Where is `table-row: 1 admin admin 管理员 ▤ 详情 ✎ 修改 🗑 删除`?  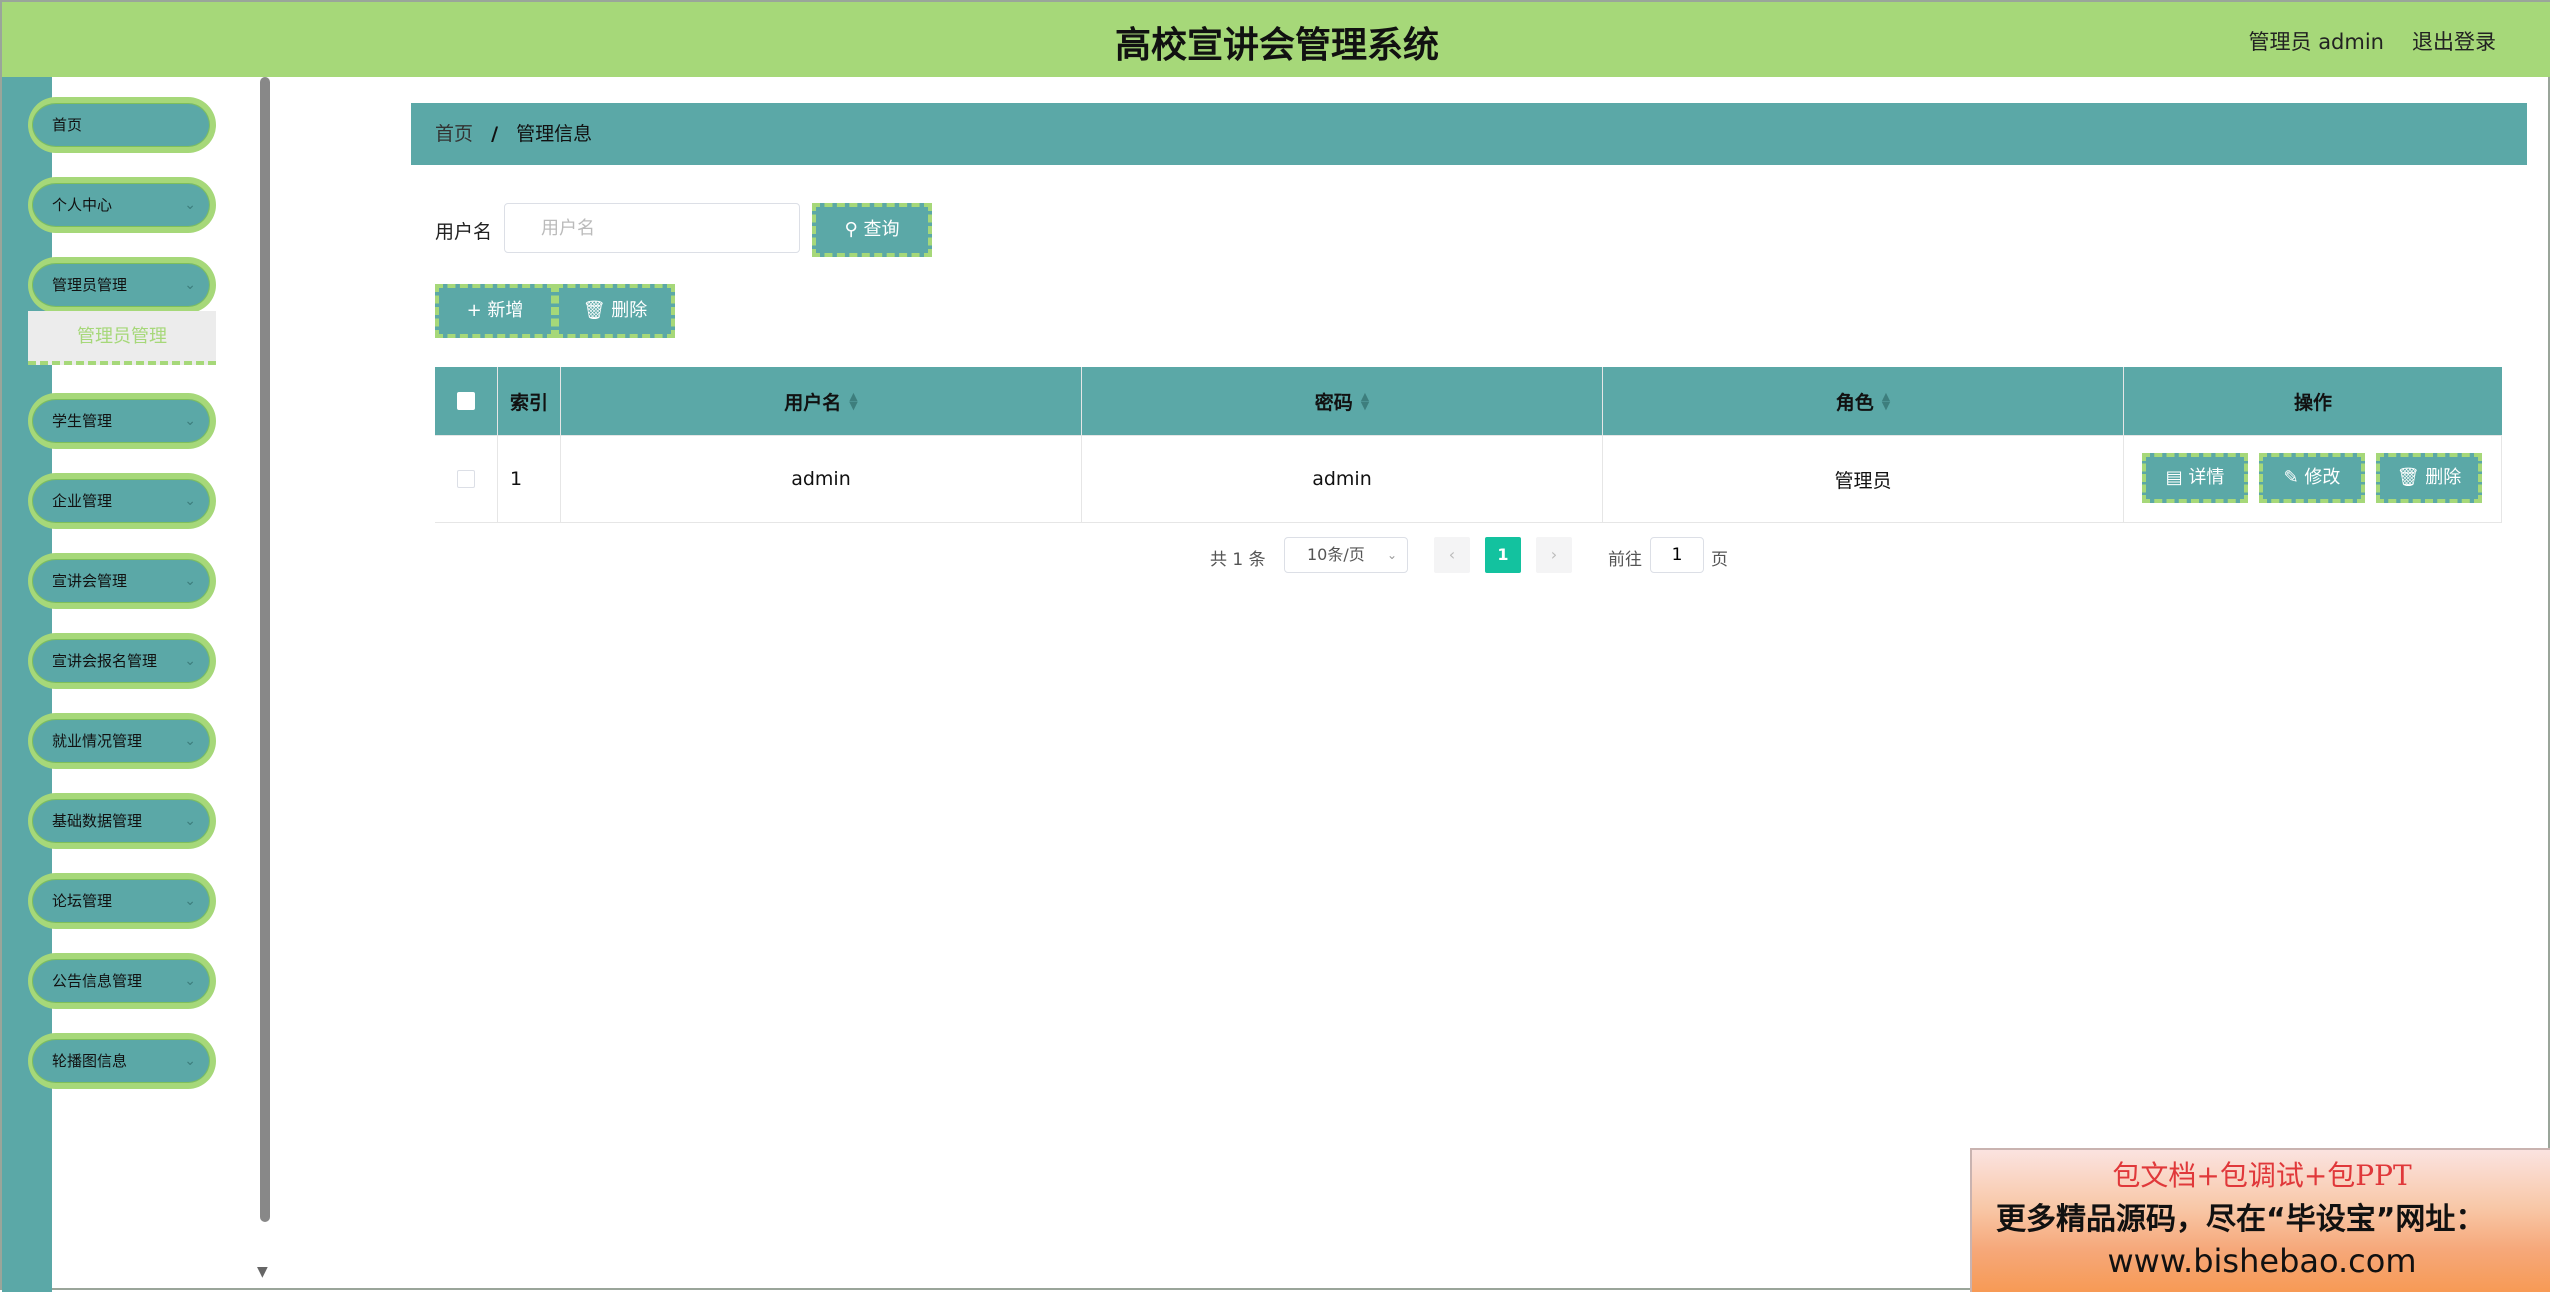 table-row: 1 admin admin 管理员 ▤ 详情 ✎ 修改 🗑 删除 is located at coordinates (1468, 479).